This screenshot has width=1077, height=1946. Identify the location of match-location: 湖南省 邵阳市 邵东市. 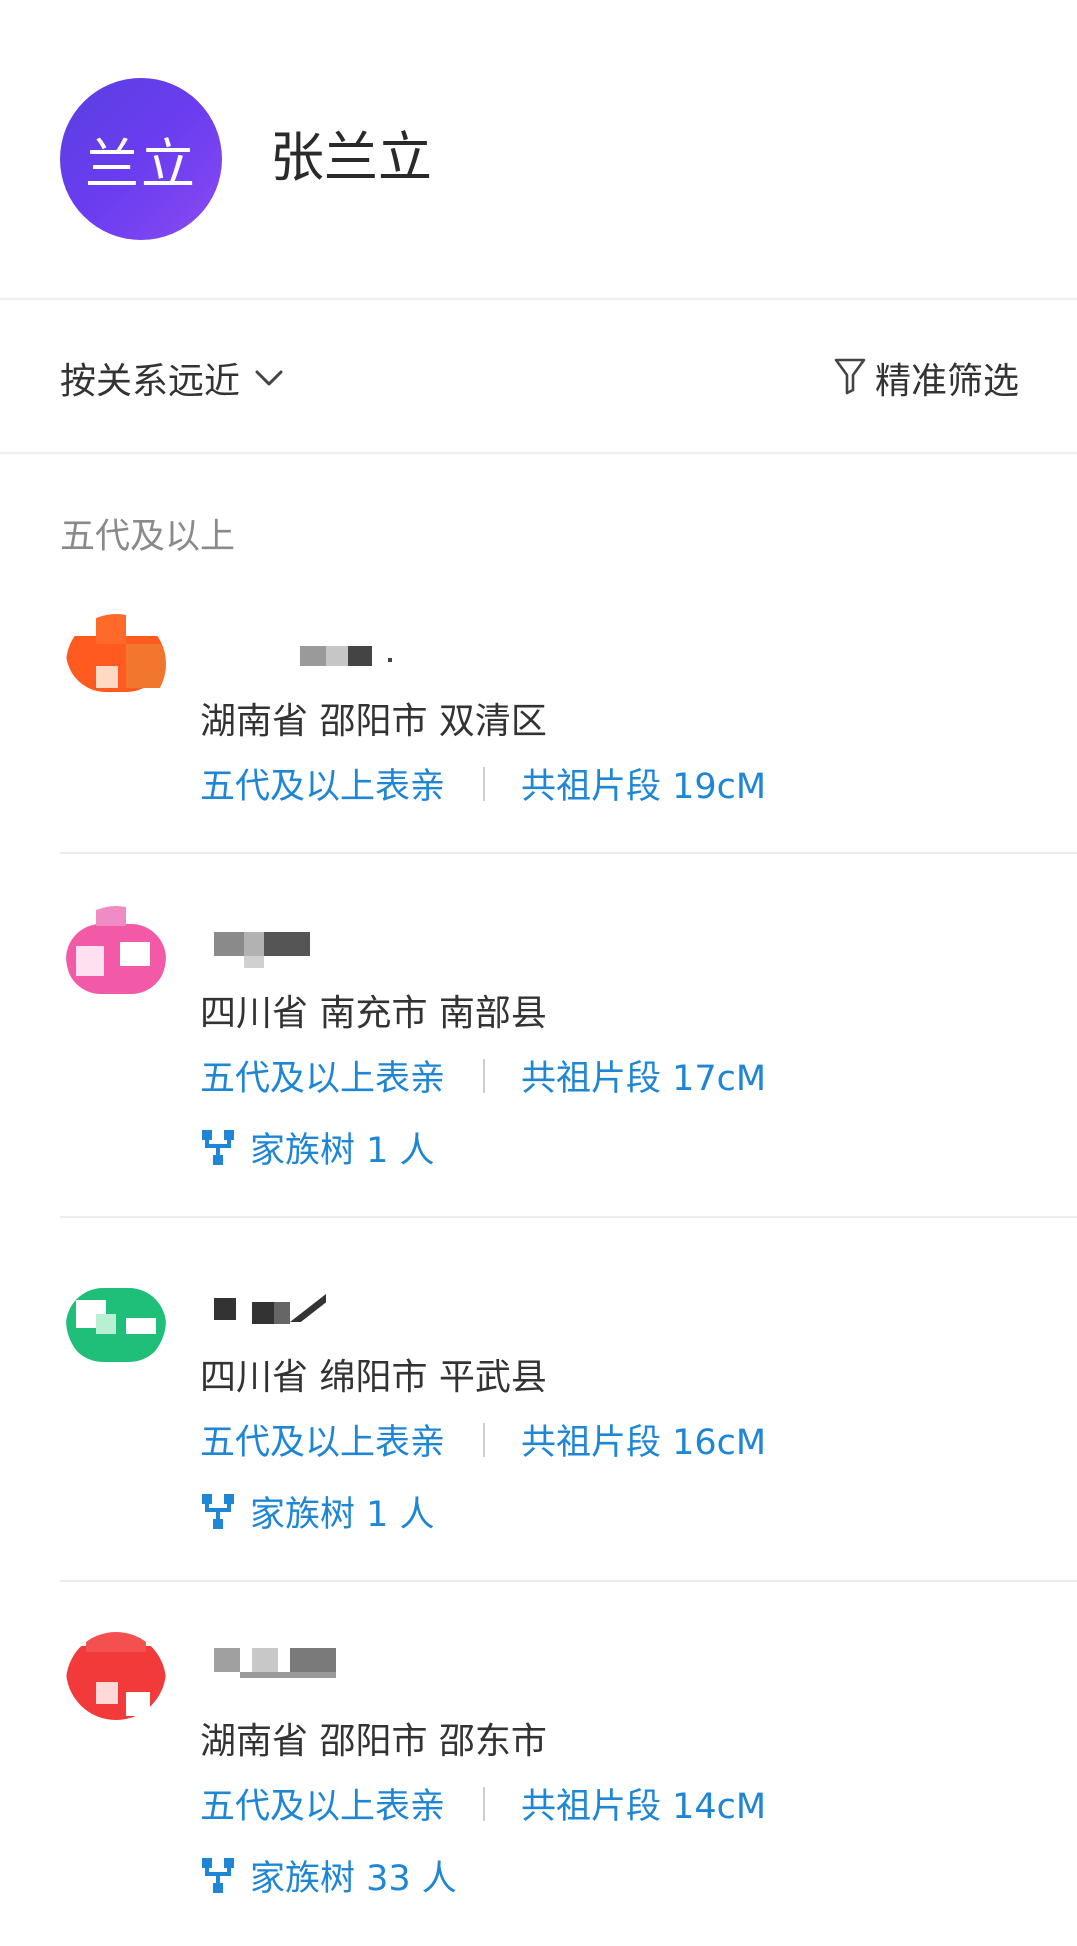
(373, 1741).